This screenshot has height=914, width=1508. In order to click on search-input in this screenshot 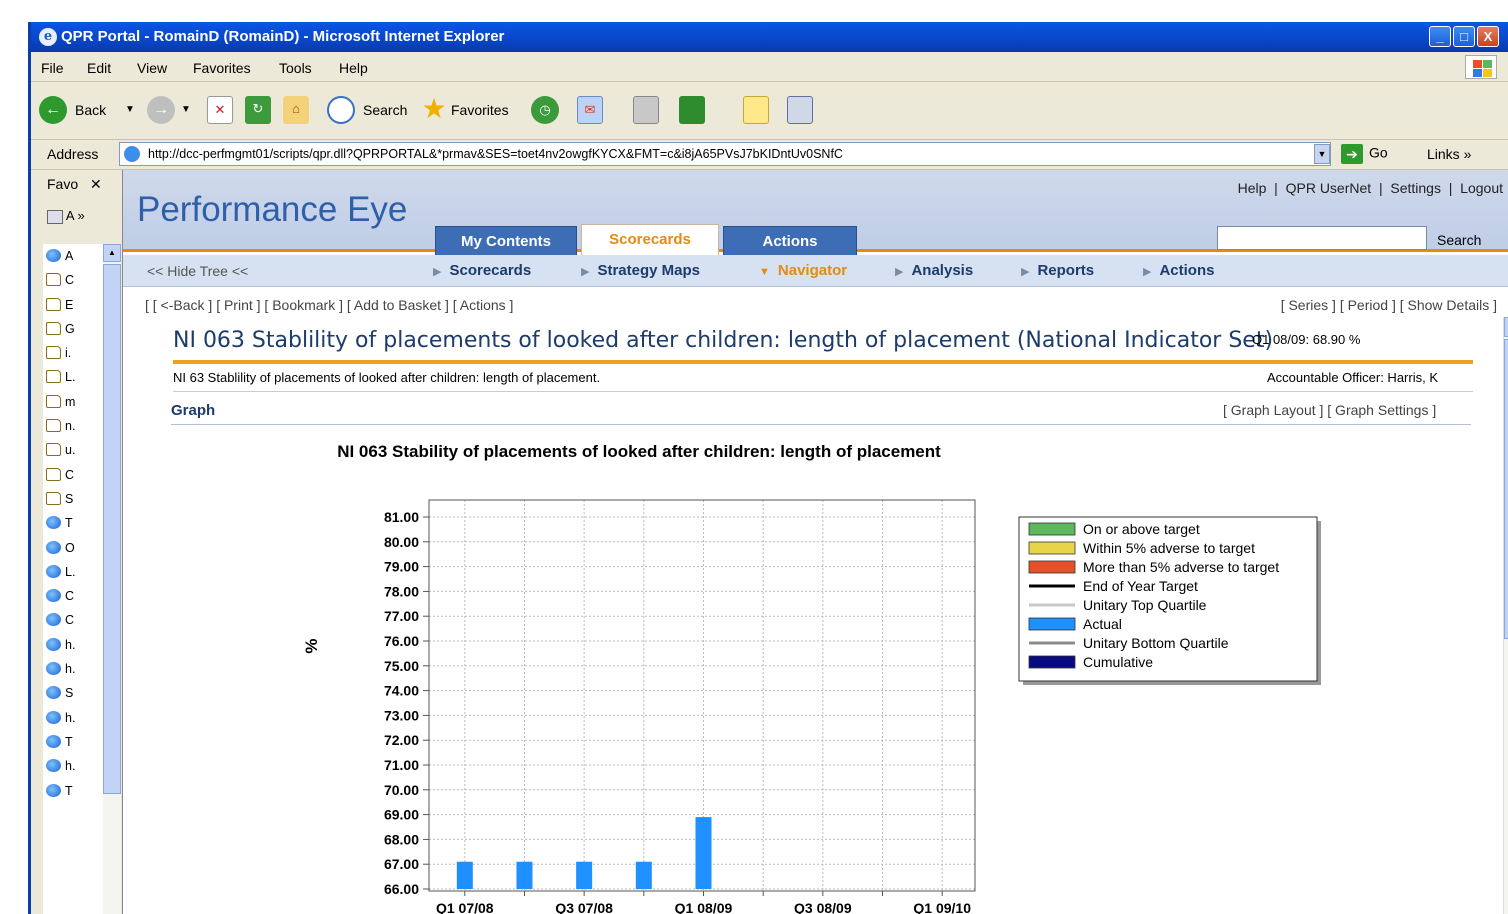, I will do `click(1322, 238)`.